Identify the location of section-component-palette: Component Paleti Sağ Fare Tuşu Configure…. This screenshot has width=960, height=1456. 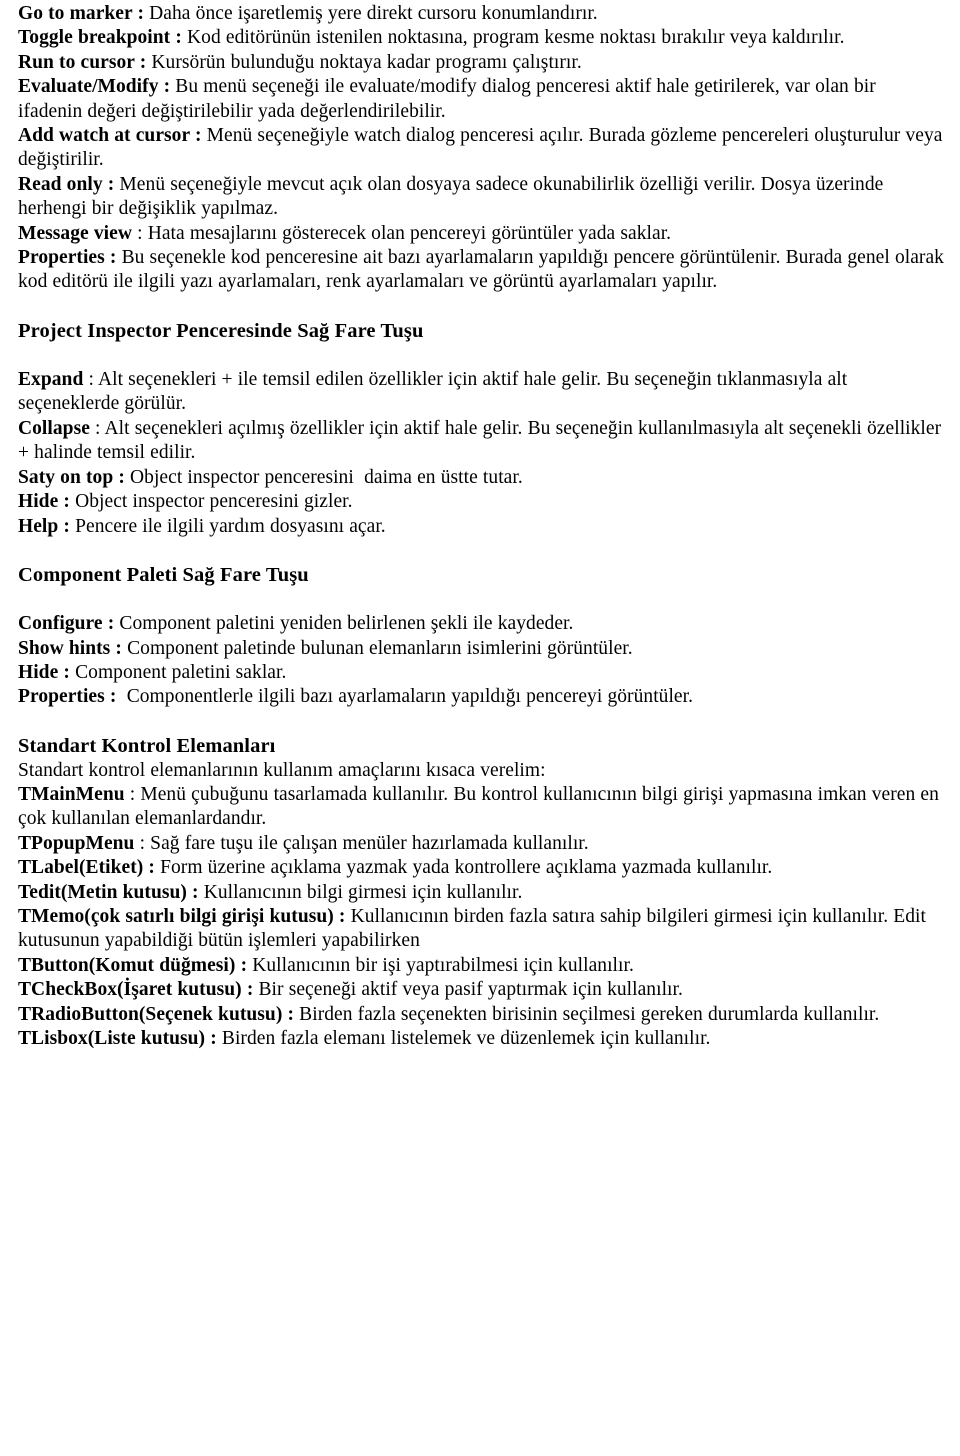
(481, 636).